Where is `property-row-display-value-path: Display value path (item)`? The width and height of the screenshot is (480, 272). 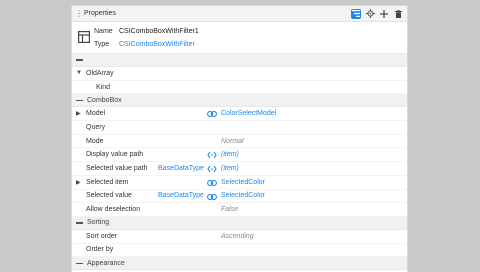
property-row-display-value-path: Display value path (item) is located at coordinates (239, 155).